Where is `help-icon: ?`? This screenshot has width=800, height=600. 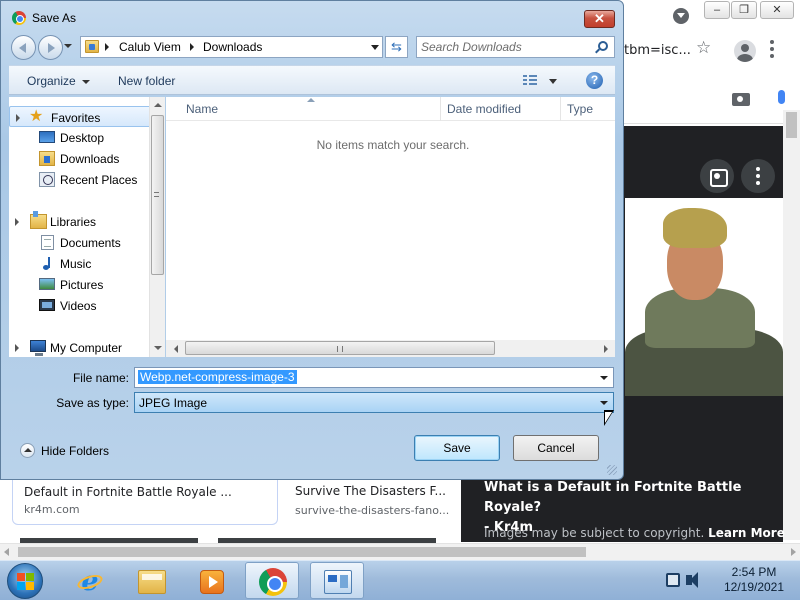 help-icon: ? is located at coordinates (594, 80).